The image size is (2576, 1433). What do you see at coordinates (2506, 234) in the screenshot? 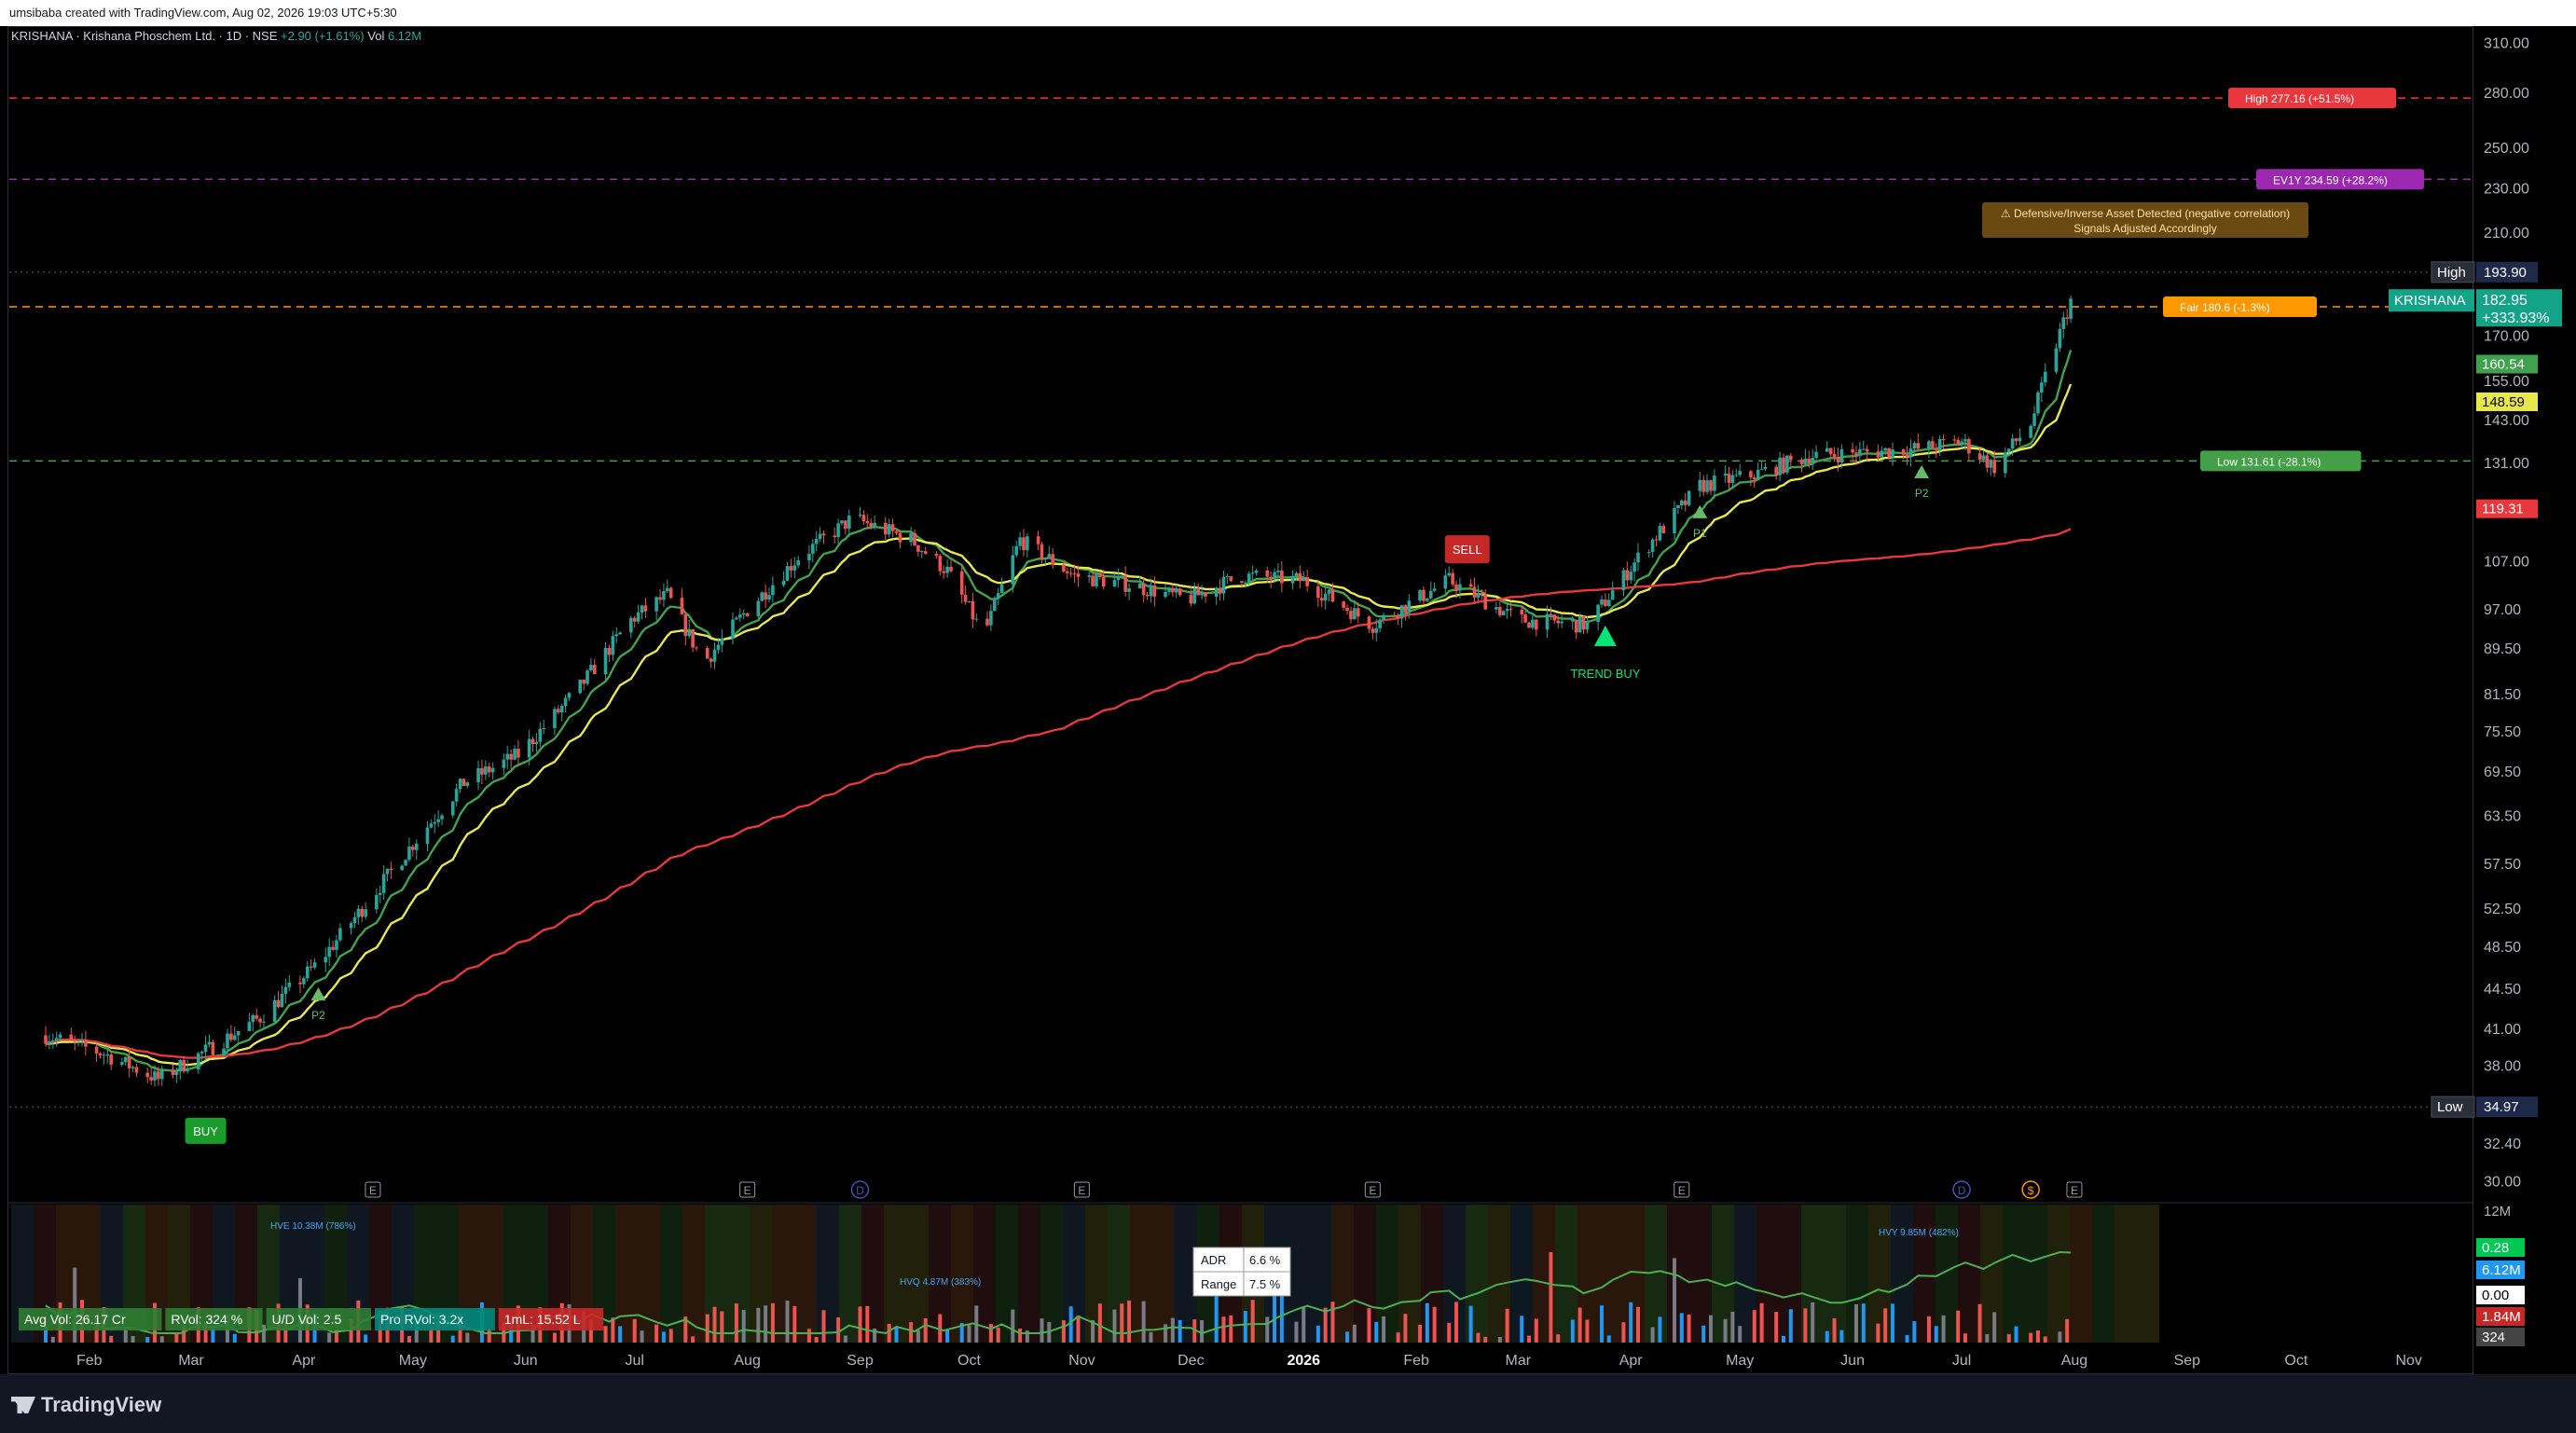
I see `y-tick-label: 210.00` at bounding box center [2506, 234].